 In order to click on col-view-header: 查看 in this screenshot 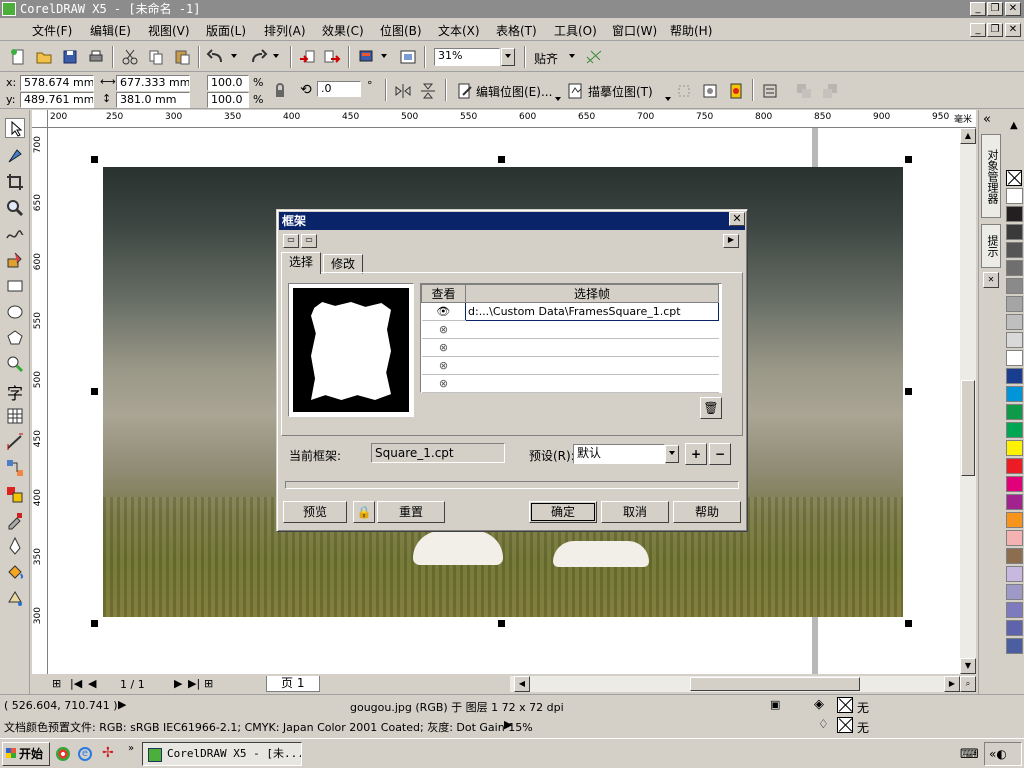, I will do `click(443, 293)`.